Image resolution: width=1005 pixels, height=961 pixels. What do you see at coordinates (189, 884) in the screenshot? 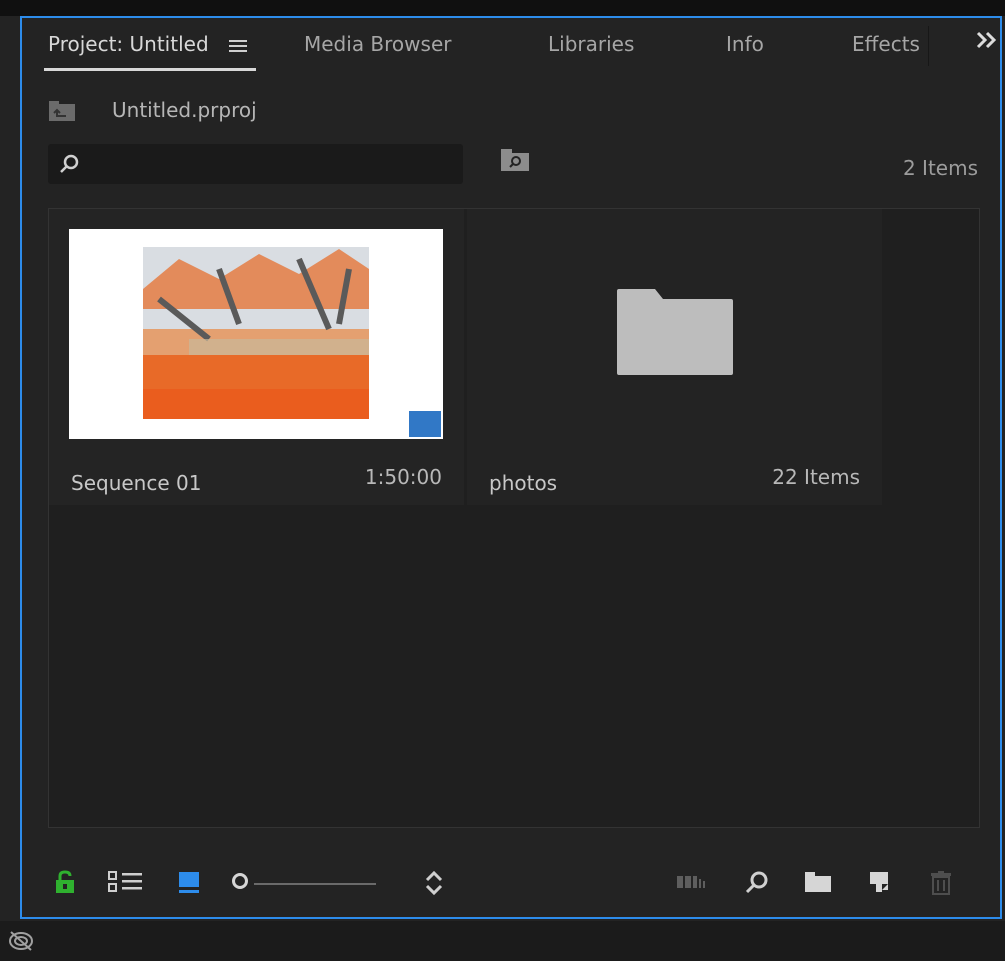
I see `icon-view-icon` at bounding box center [189, 884].